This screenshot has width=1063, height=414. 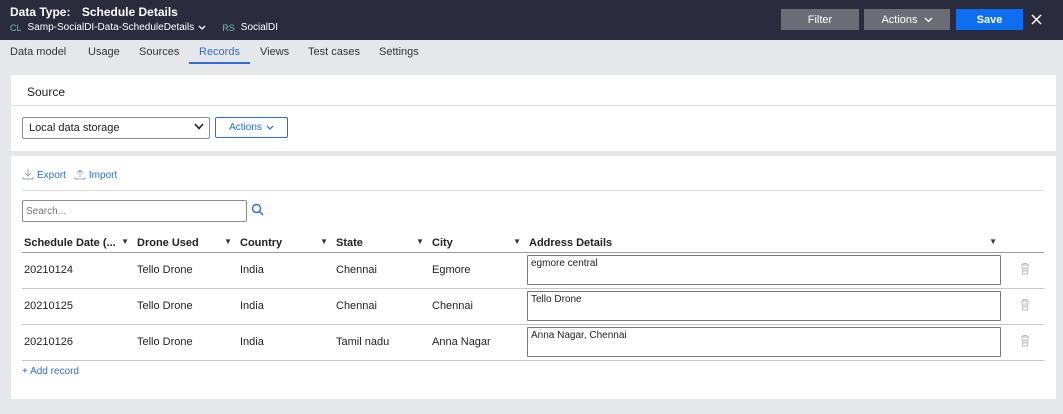 I want to click on filter-button: Filter, so click(x=820, y=19).